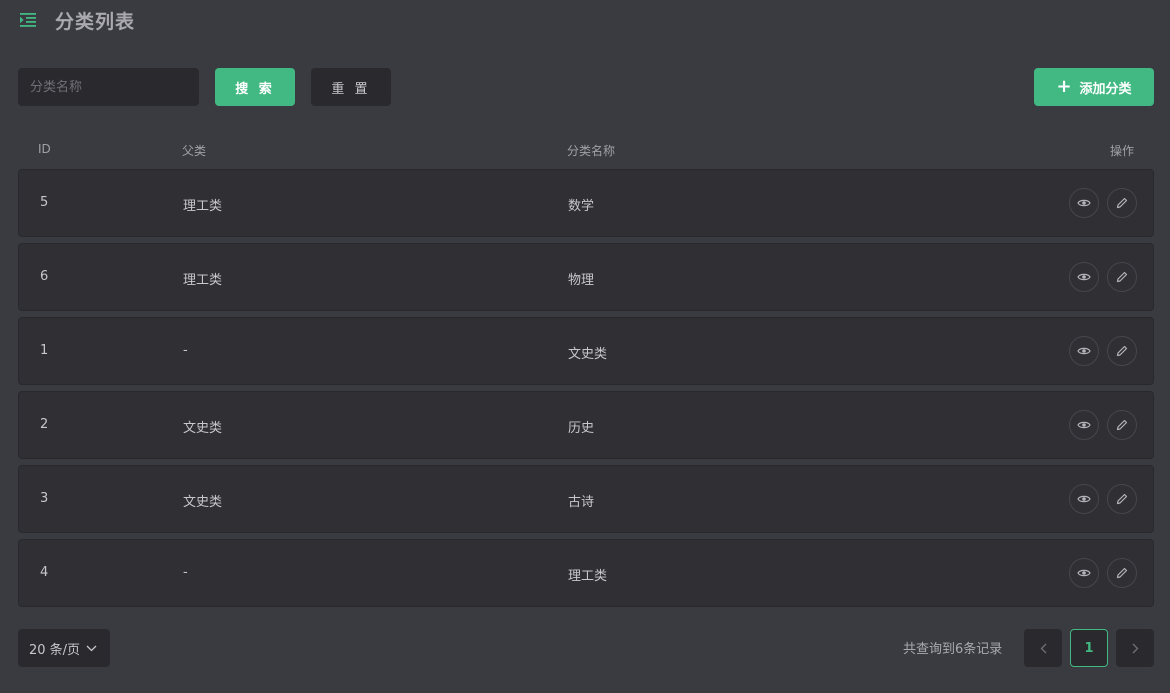 The image size is (1170, 693). Describe the element at coordinates (581, 428) in the screenshot. I see `row-name: 历史` at that location.